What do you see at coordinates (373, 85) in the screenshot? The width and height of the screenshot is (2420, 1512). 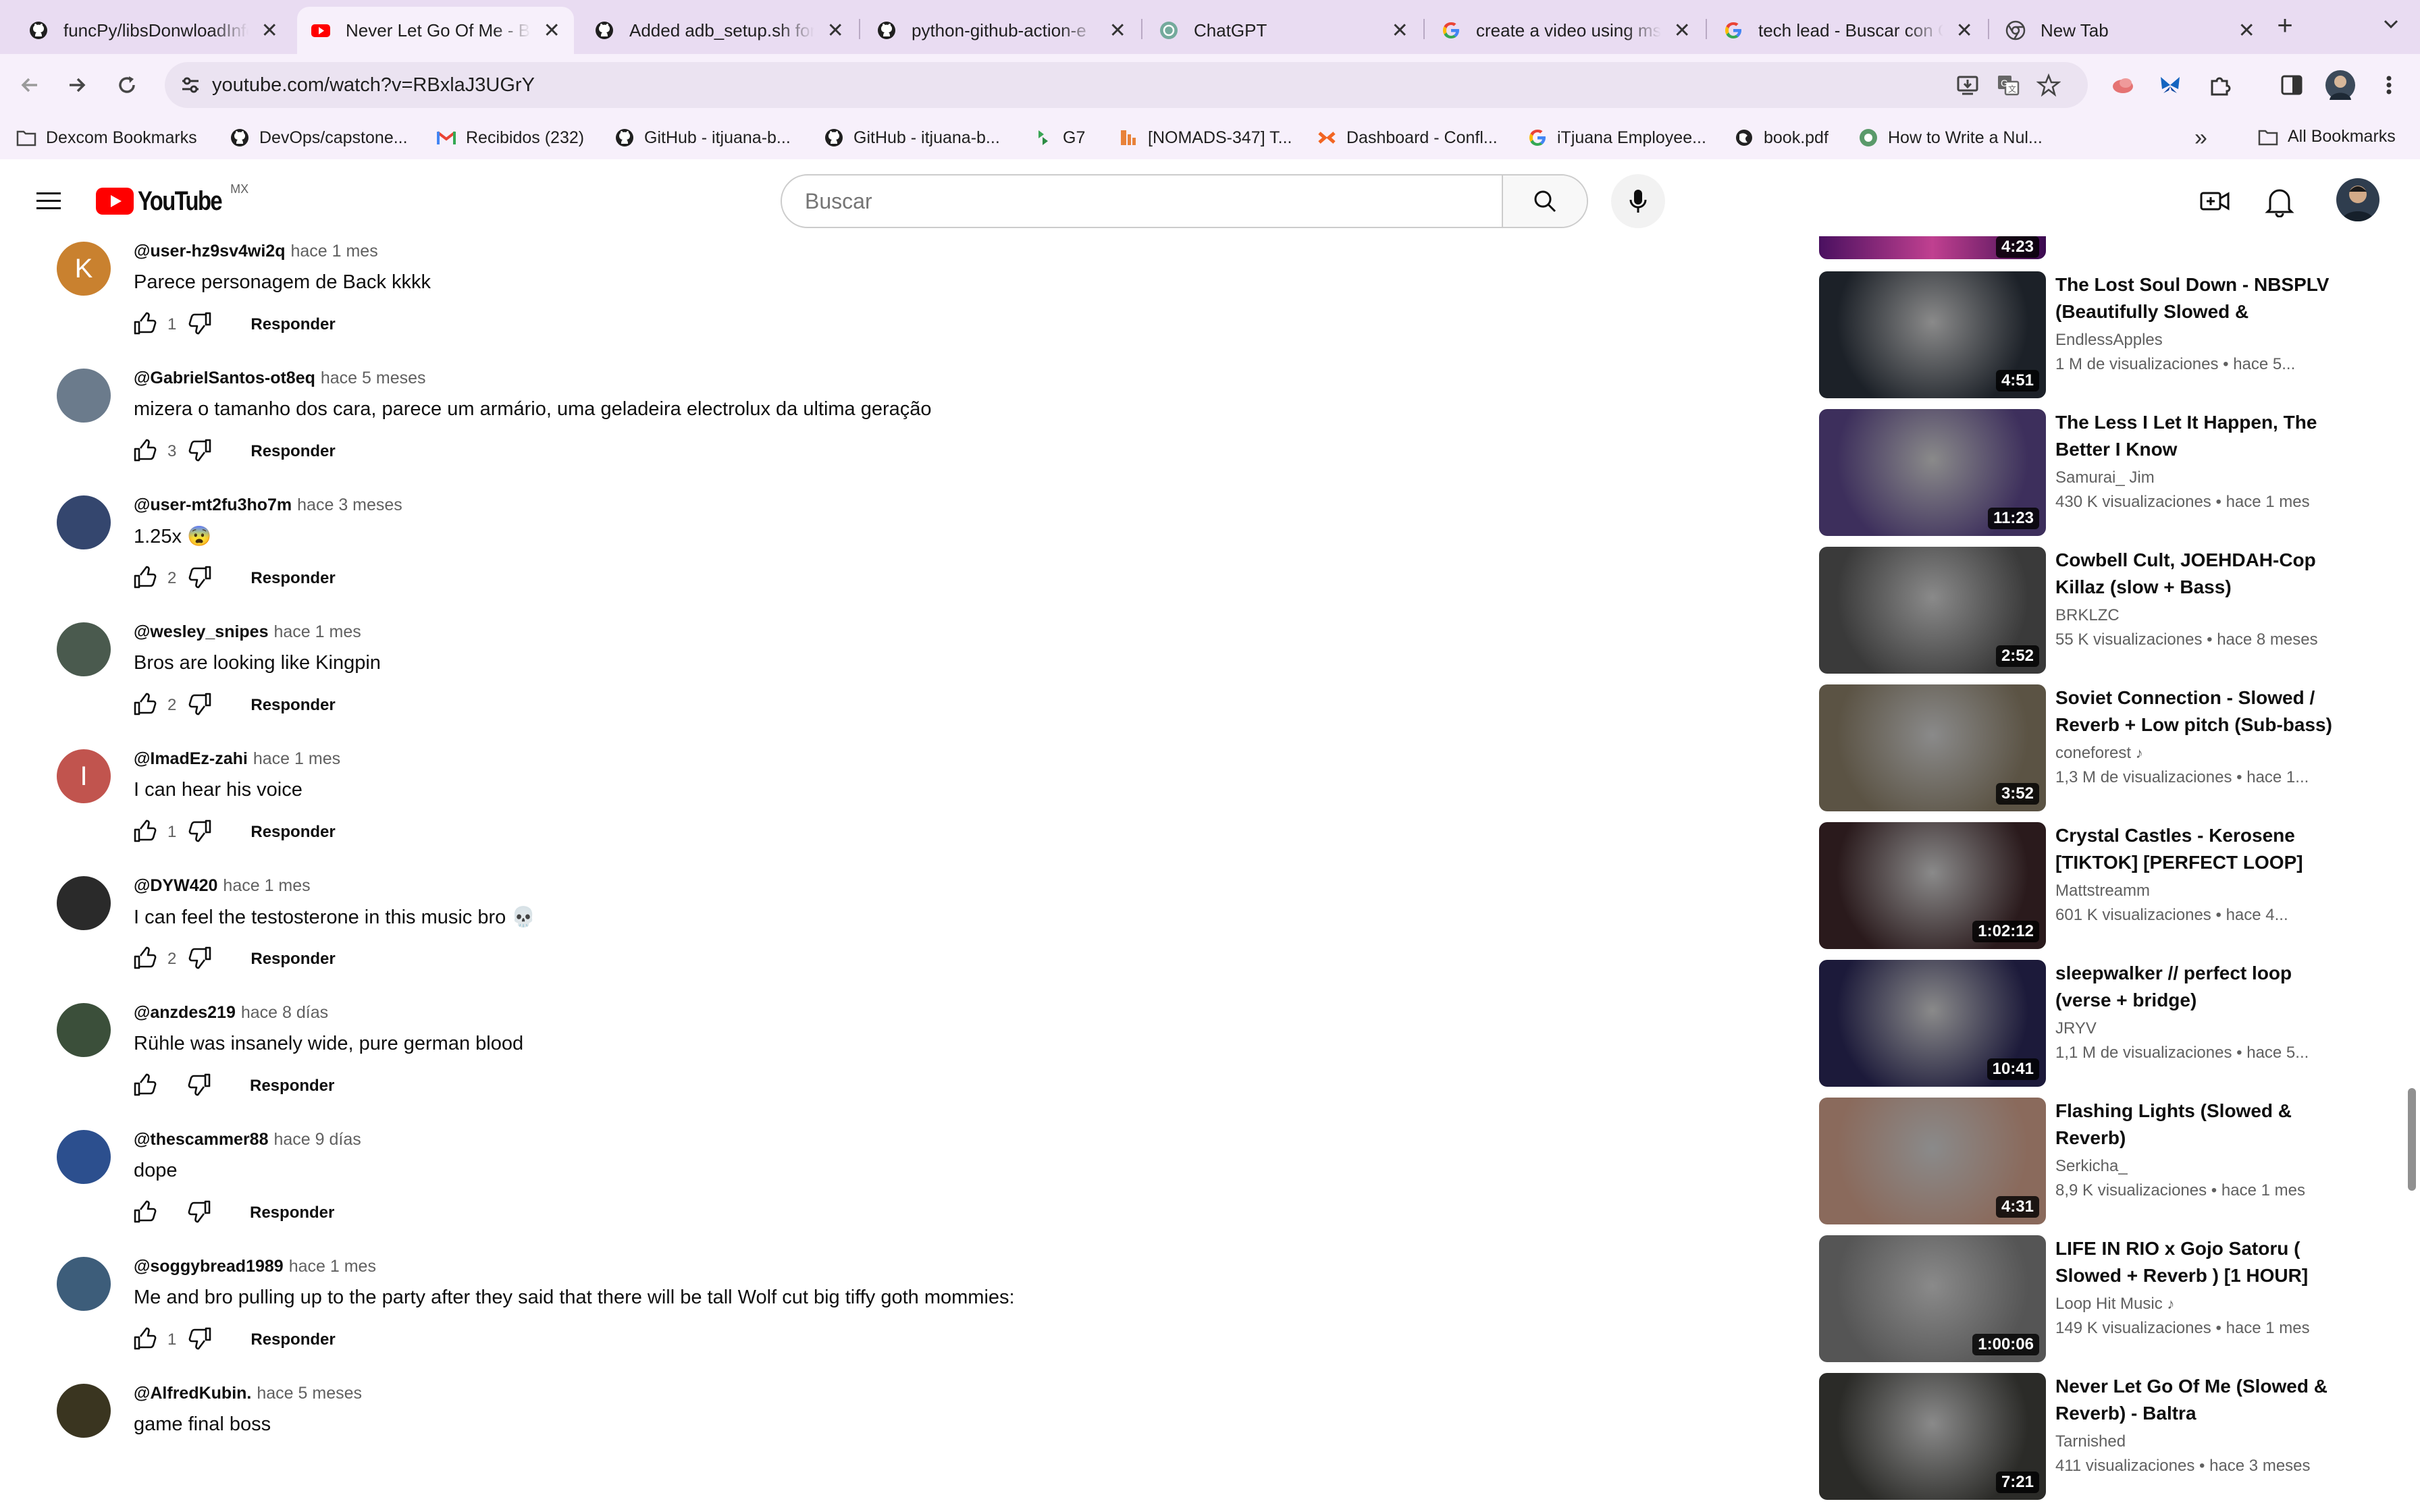 I see `url-text: youtube.com/watch?v=RBxlaJ3UGrY` at bounding box center [373, 85].